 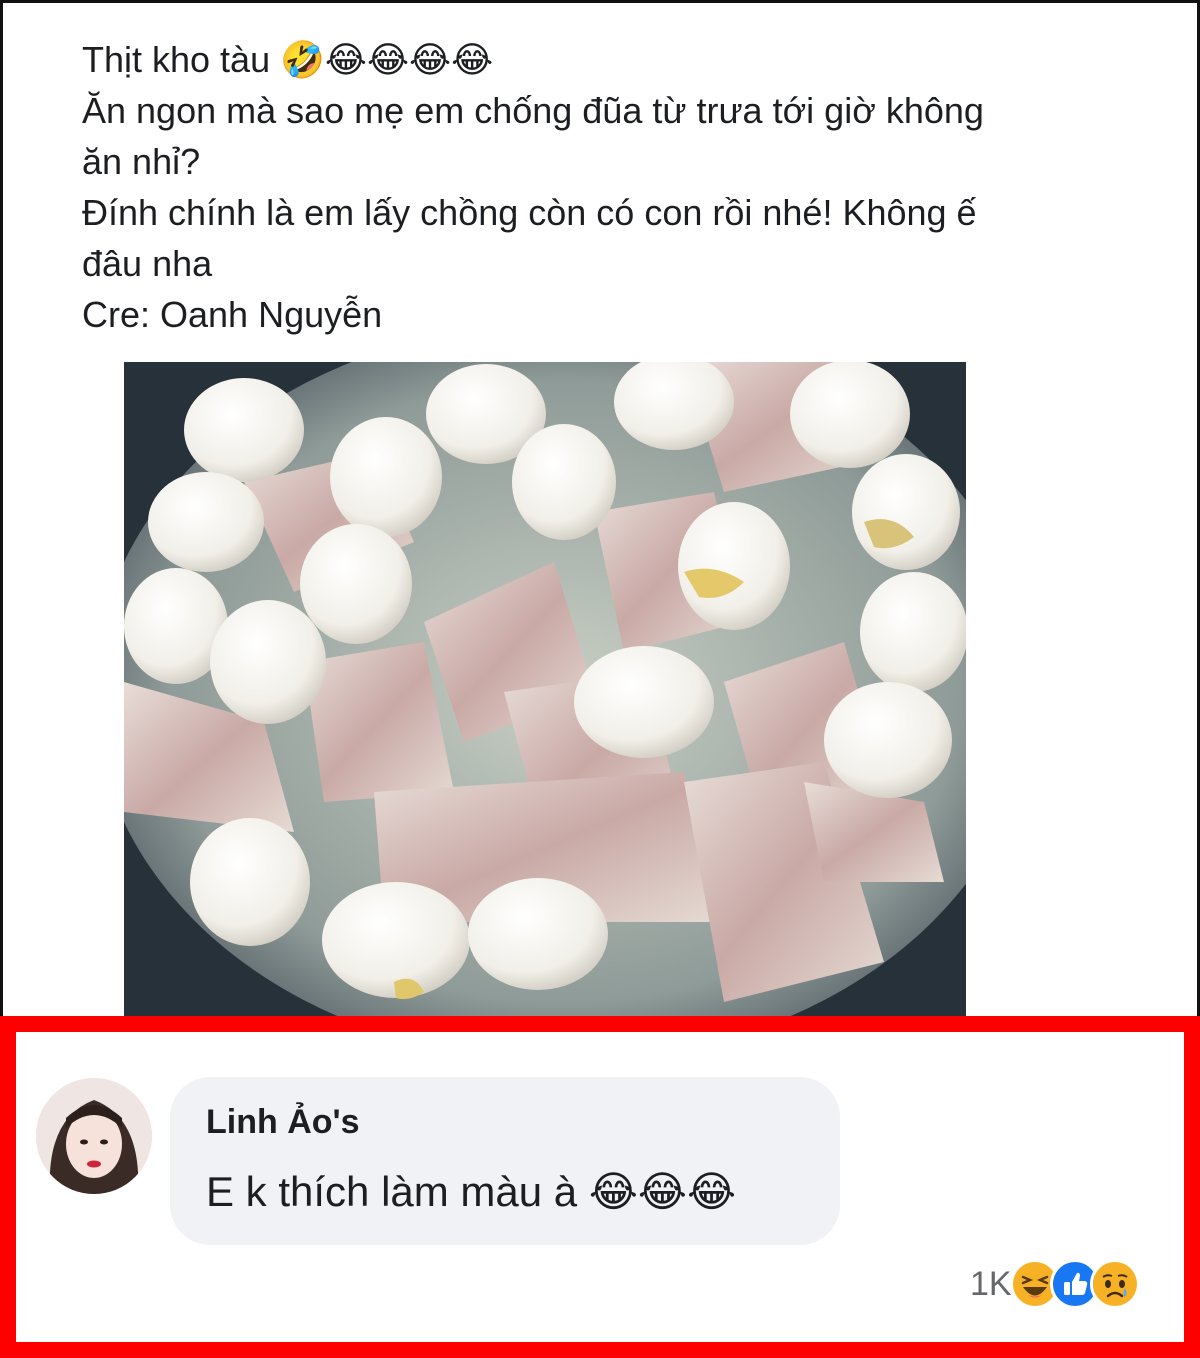 I want to click on post-line: Thịt kho tàu 🤣😂😂😂😂, so click(x=288, y=59).